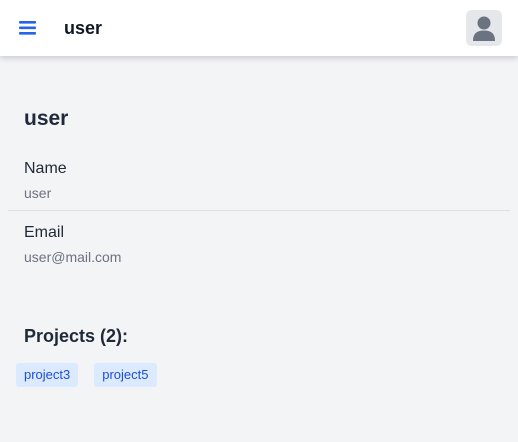 The width and height of the screenshot is (518, 442). I want to click on project-chip: project5, so click(125, 375).